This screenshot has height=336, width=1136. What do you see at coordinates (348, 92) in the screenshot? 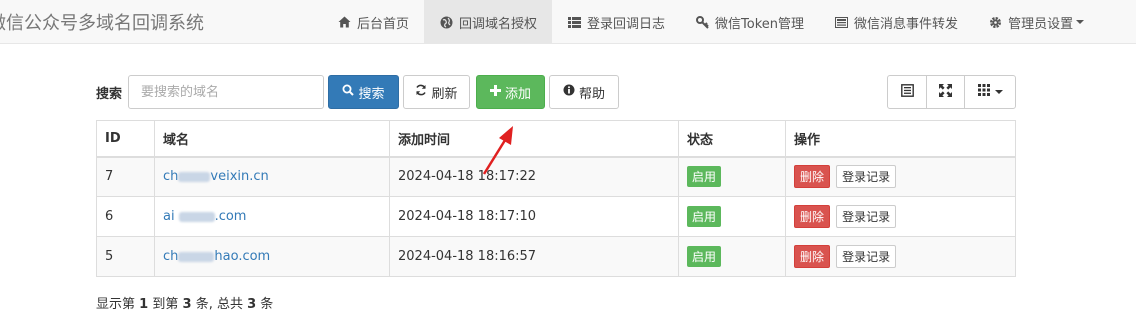
I see `search-icon` at bounding box center [348, 92].